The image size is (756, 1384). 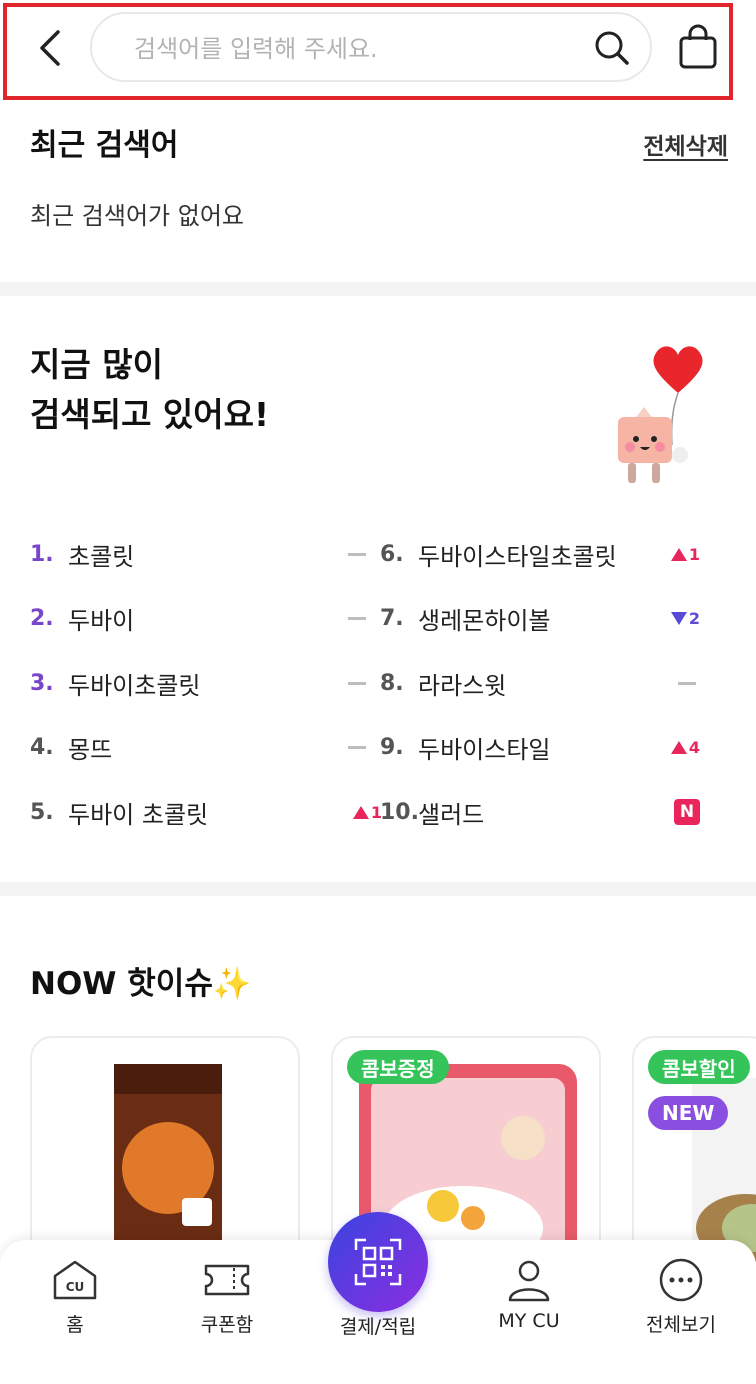 I want to click on rank-down-indicator: 2, so click(x=685, y=618).